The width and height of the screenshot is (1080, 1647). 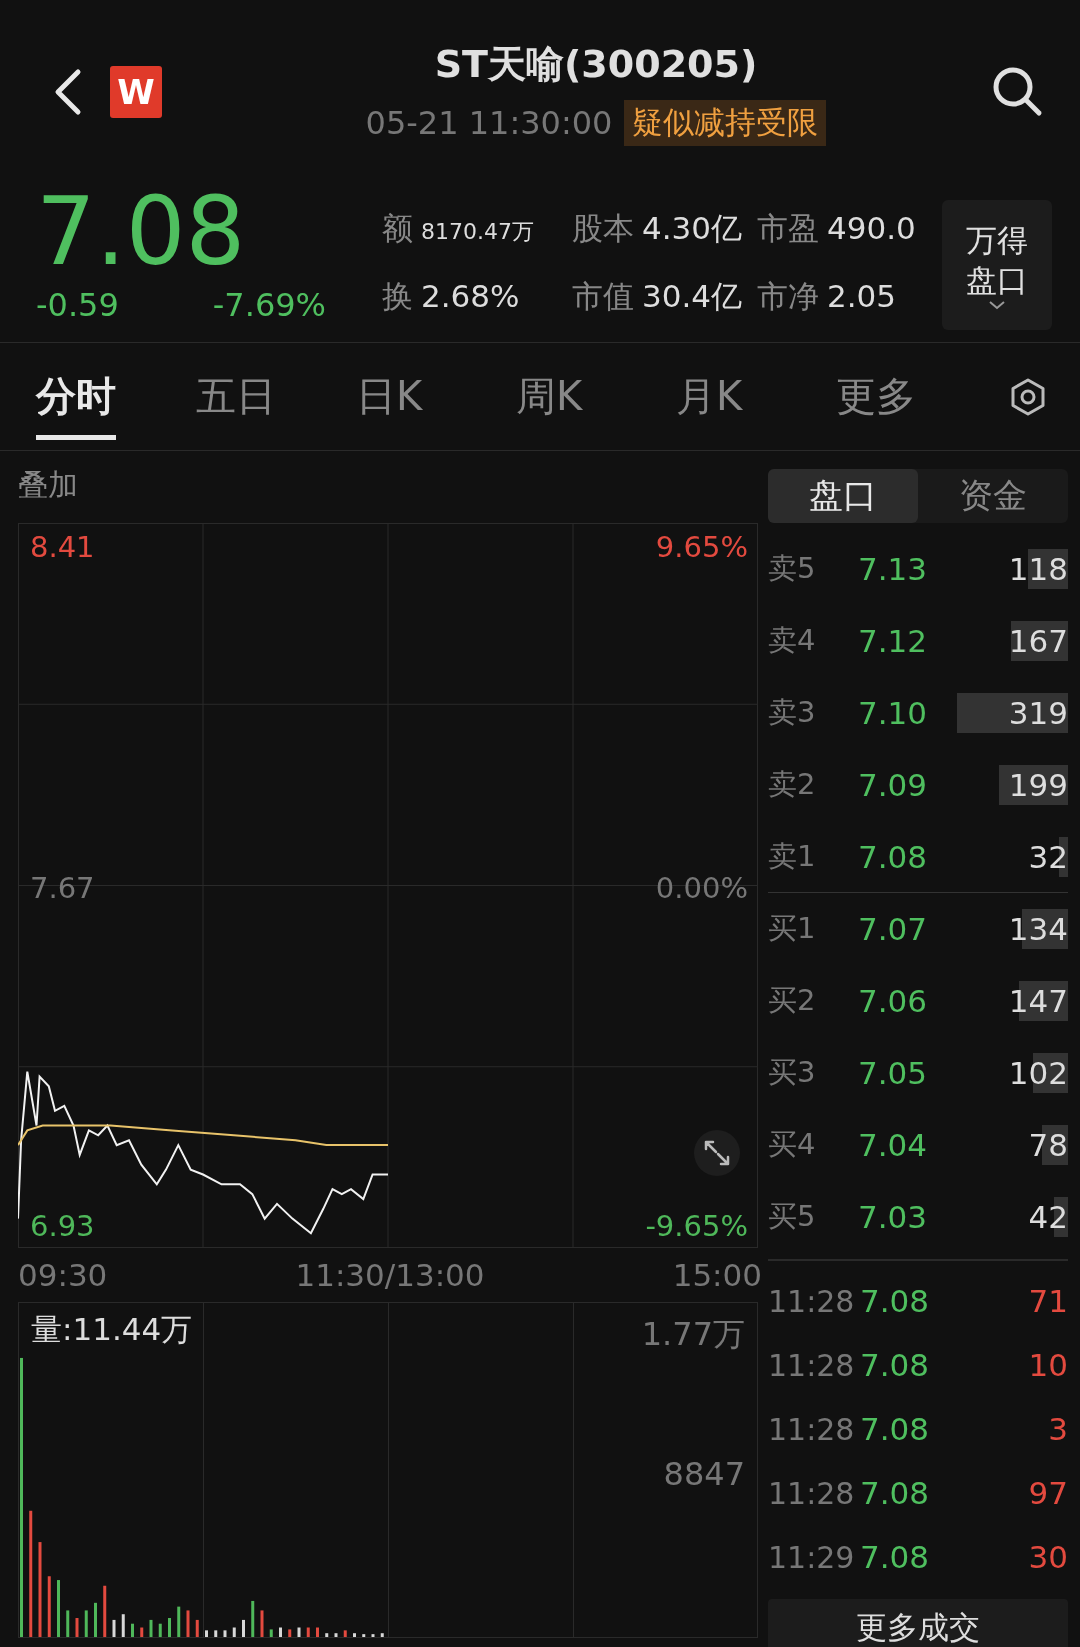 What do you see at coordinates (390, 487) in the screenshot?
I see `overlay-label: 叠加` at bounding box center [390, 487].